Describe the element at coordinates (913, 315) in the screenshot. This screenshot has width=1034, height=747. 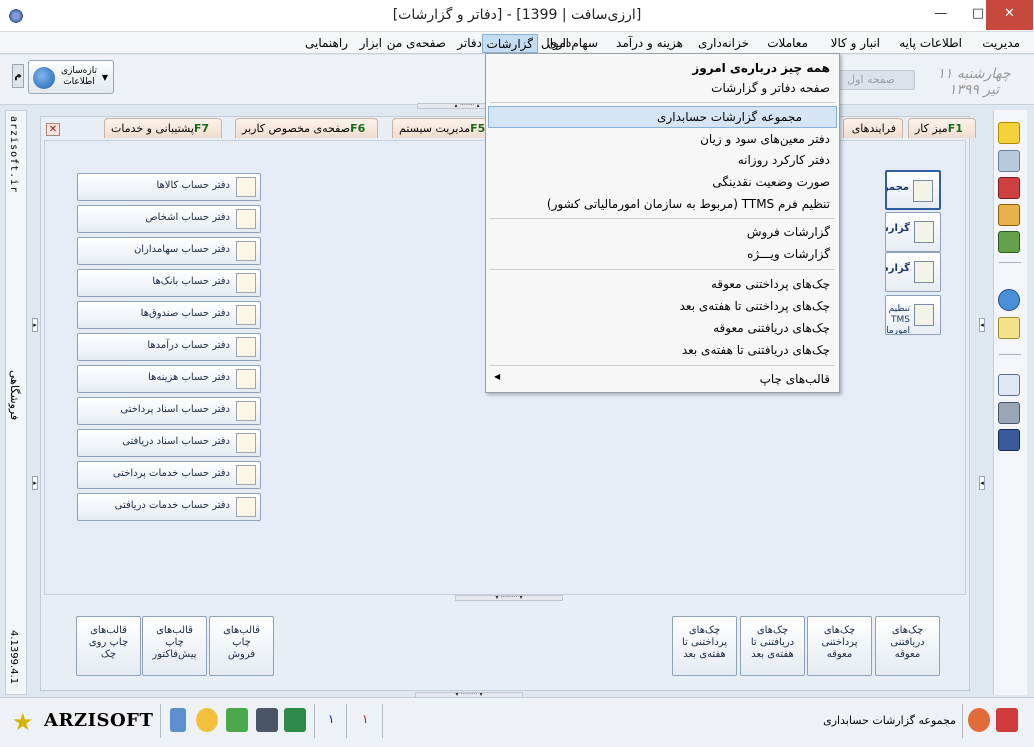
I see `tms-form-button: تنظیم فرم TMS امورمالیاتی کش` at that location.